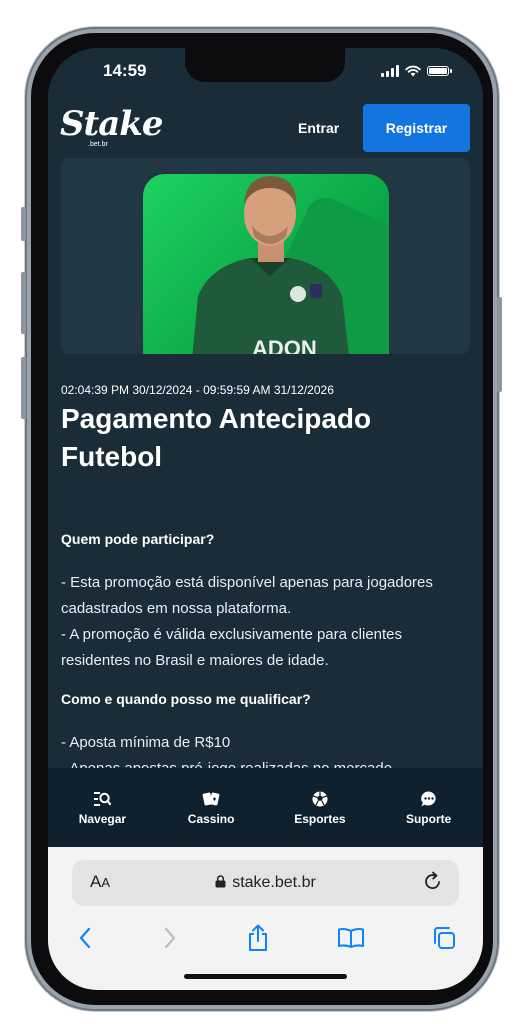 The width and height of the screenshot is (523, 1024). I want to click on power-button, so click(499, 344).